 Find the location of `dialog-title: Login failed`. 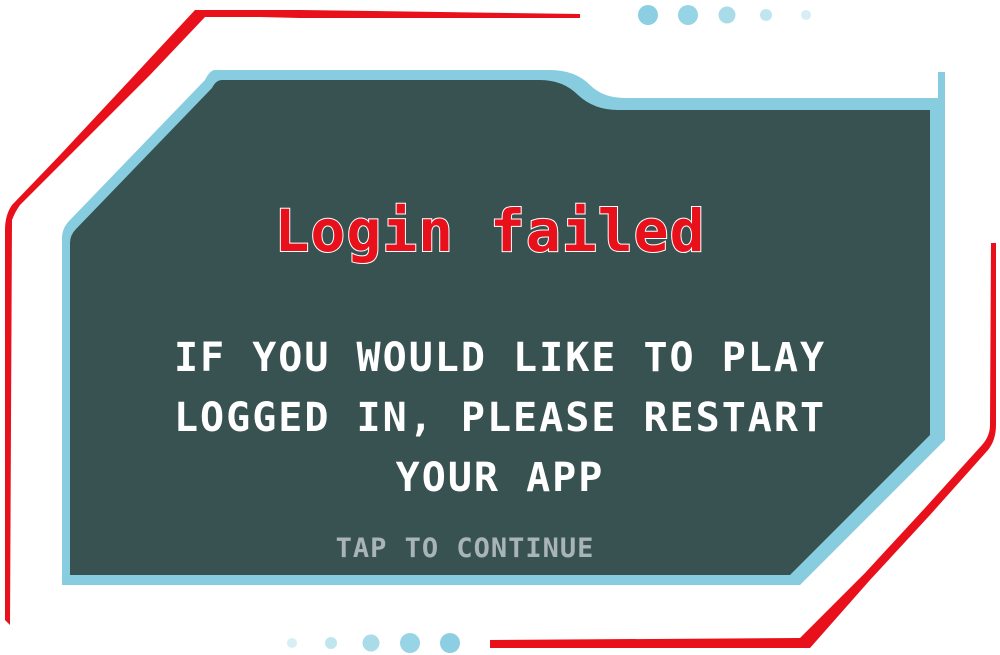

dialog-title: Login failed is located at coordinates (489, 231).